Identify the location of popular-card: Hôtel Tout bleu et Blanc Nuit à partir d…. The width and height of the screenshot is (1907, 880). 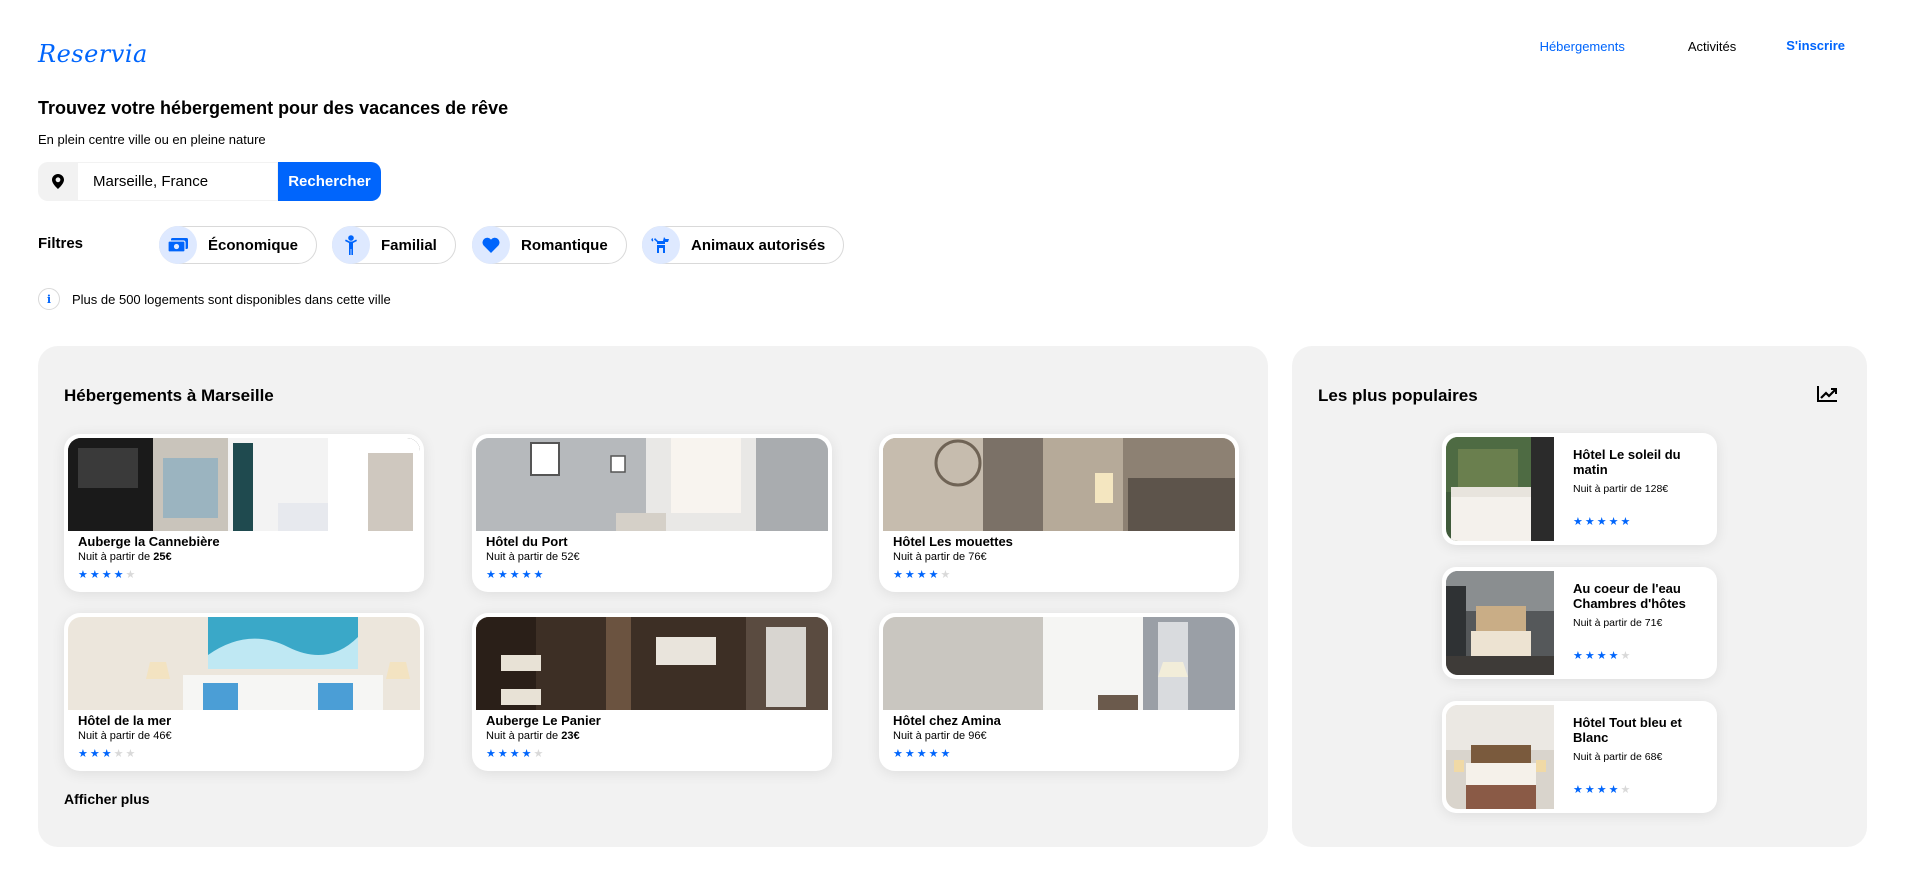
(1579, 757).